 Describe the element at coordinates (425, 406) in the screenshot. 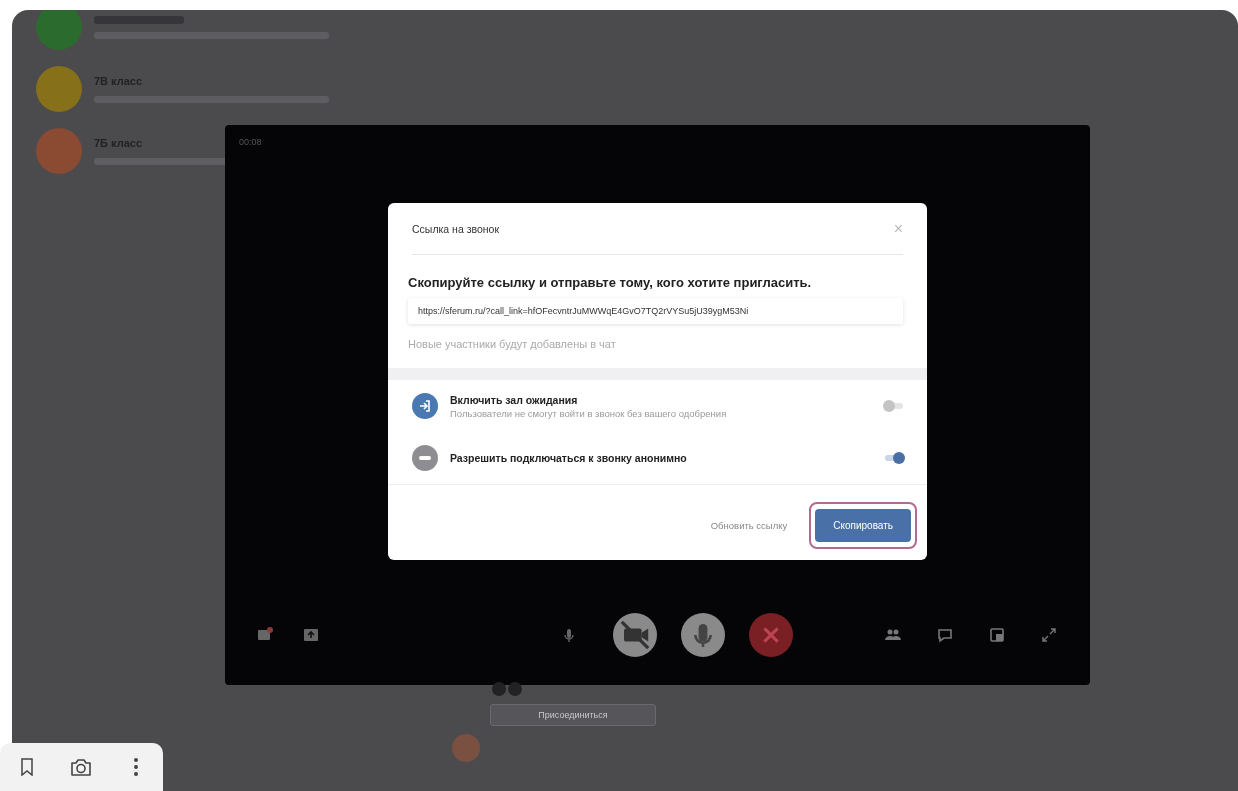

I see `door-enter-icon` at that location.